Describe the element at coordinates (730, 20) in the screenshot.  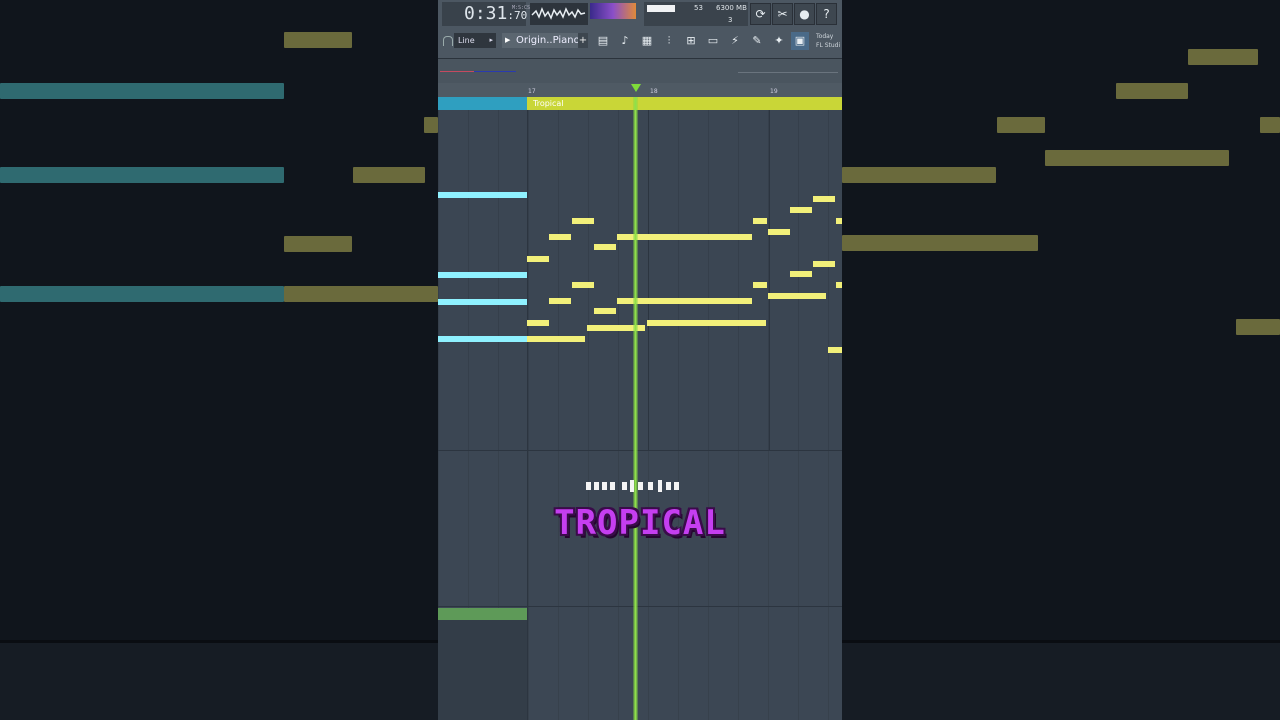
I see `voice-count: 3` at that location.